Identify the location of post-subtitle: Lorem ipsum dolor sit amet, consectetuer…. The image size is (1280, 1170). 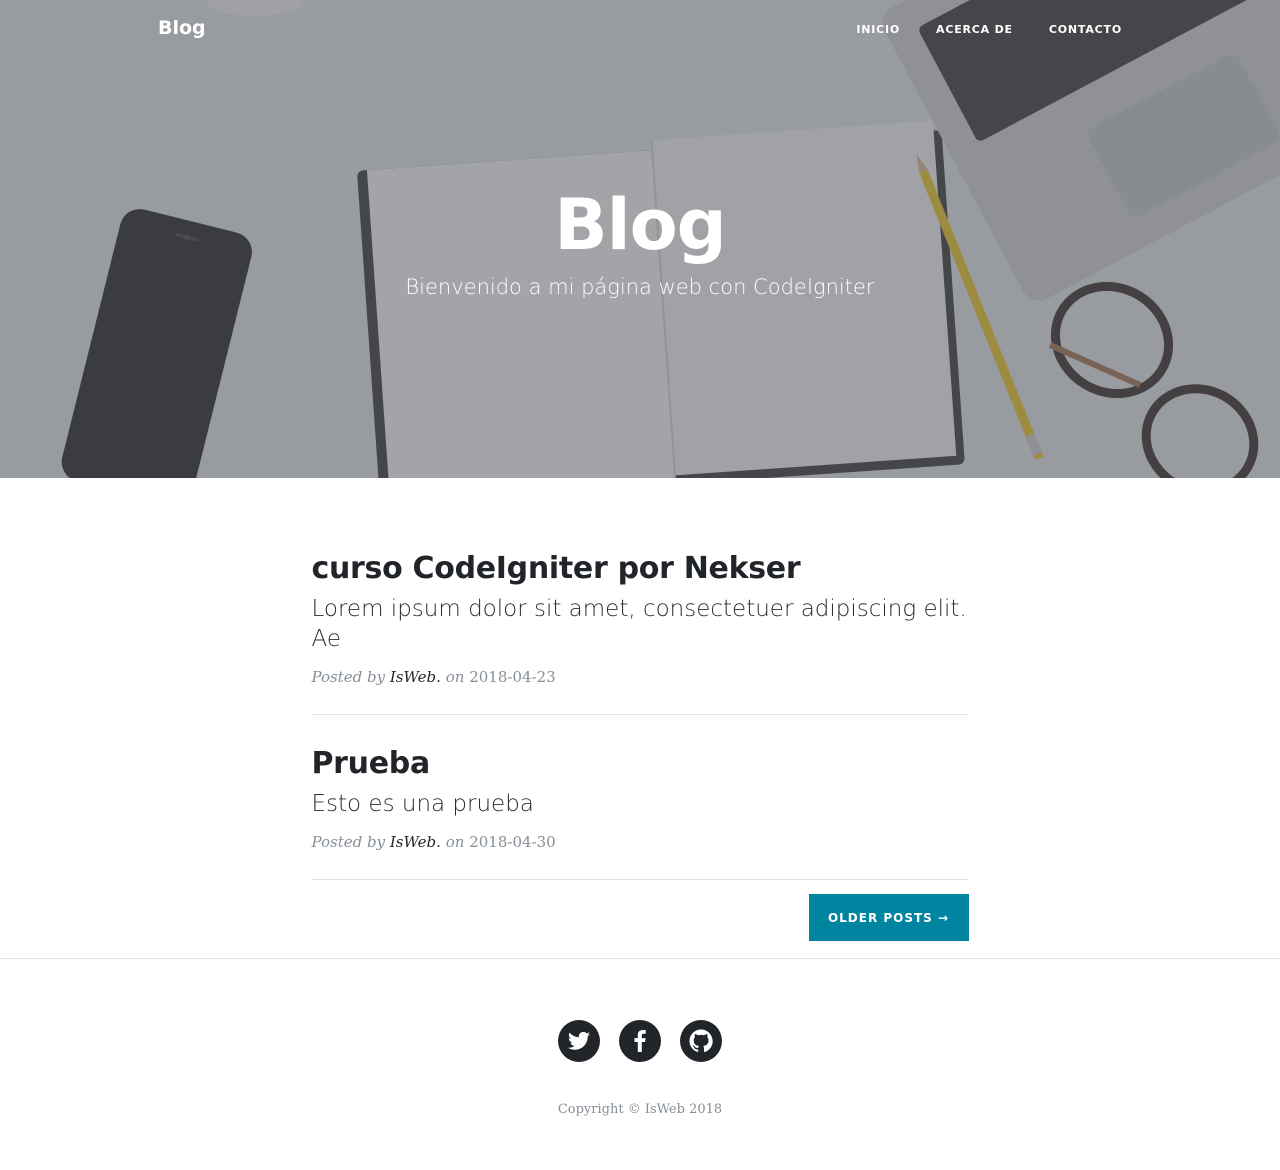
(639, 624).